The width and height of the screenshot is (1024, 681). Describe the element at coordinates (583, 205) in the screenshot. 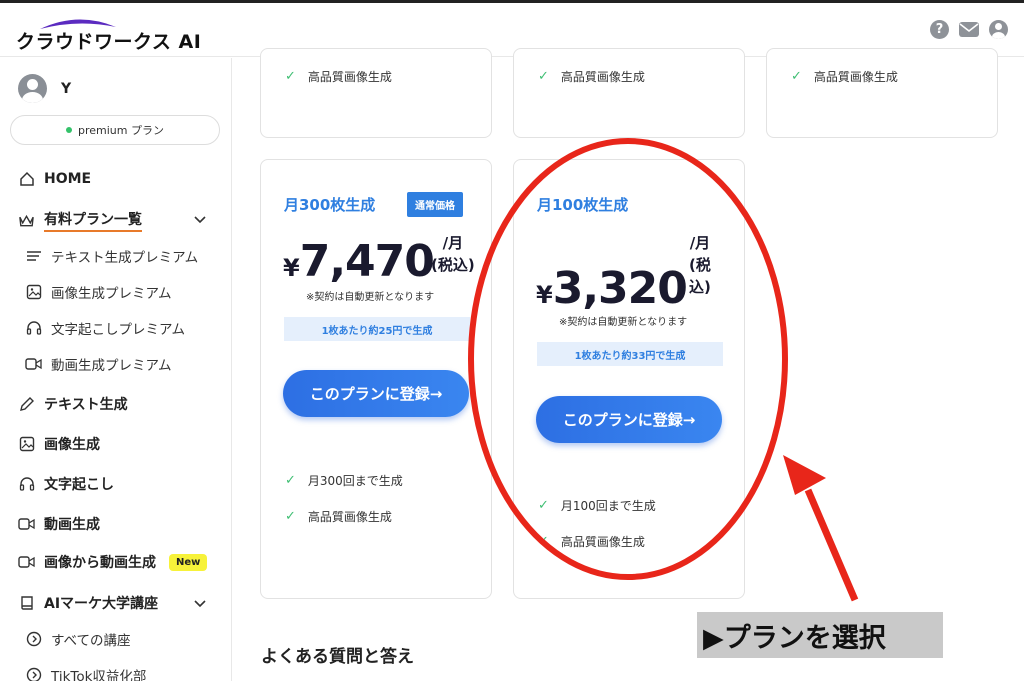

I see `plan-title: 月100枚生成` at that location.